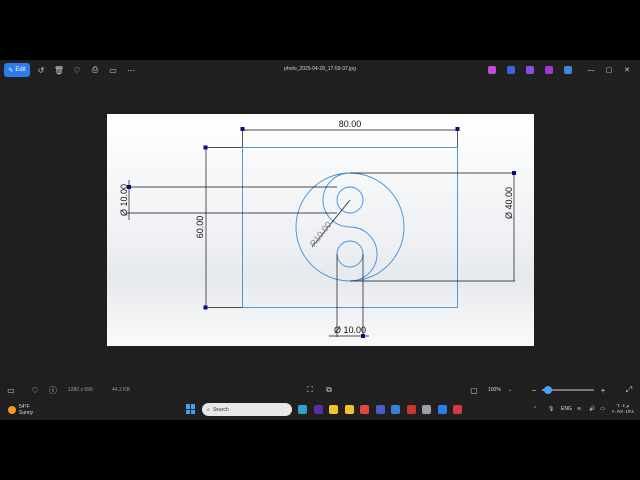 This screenshot has width=640, height=480. Describe the element at coordinates (350, 124) in the screenshot. I see `width-dimension: 80.00` at that location.